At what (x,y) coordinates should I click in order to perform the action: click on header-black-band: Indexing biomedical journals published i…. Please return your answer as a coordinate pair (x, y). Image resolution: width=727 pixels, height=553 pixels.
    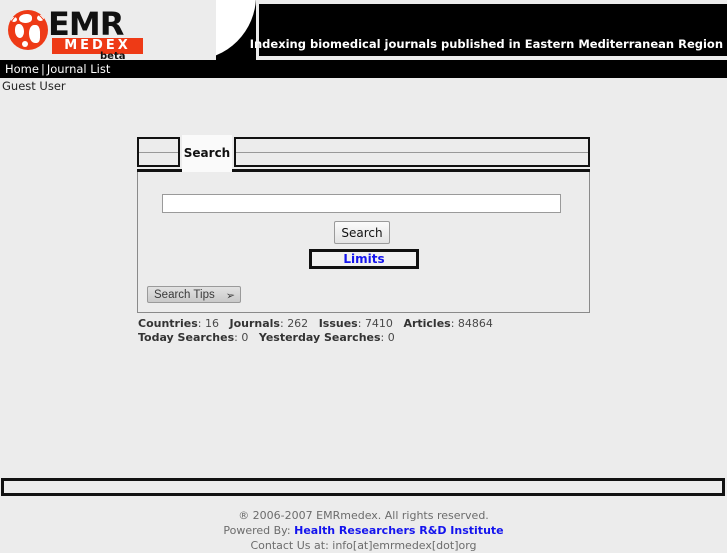
    Looking at the image, I should click on (488, 30).